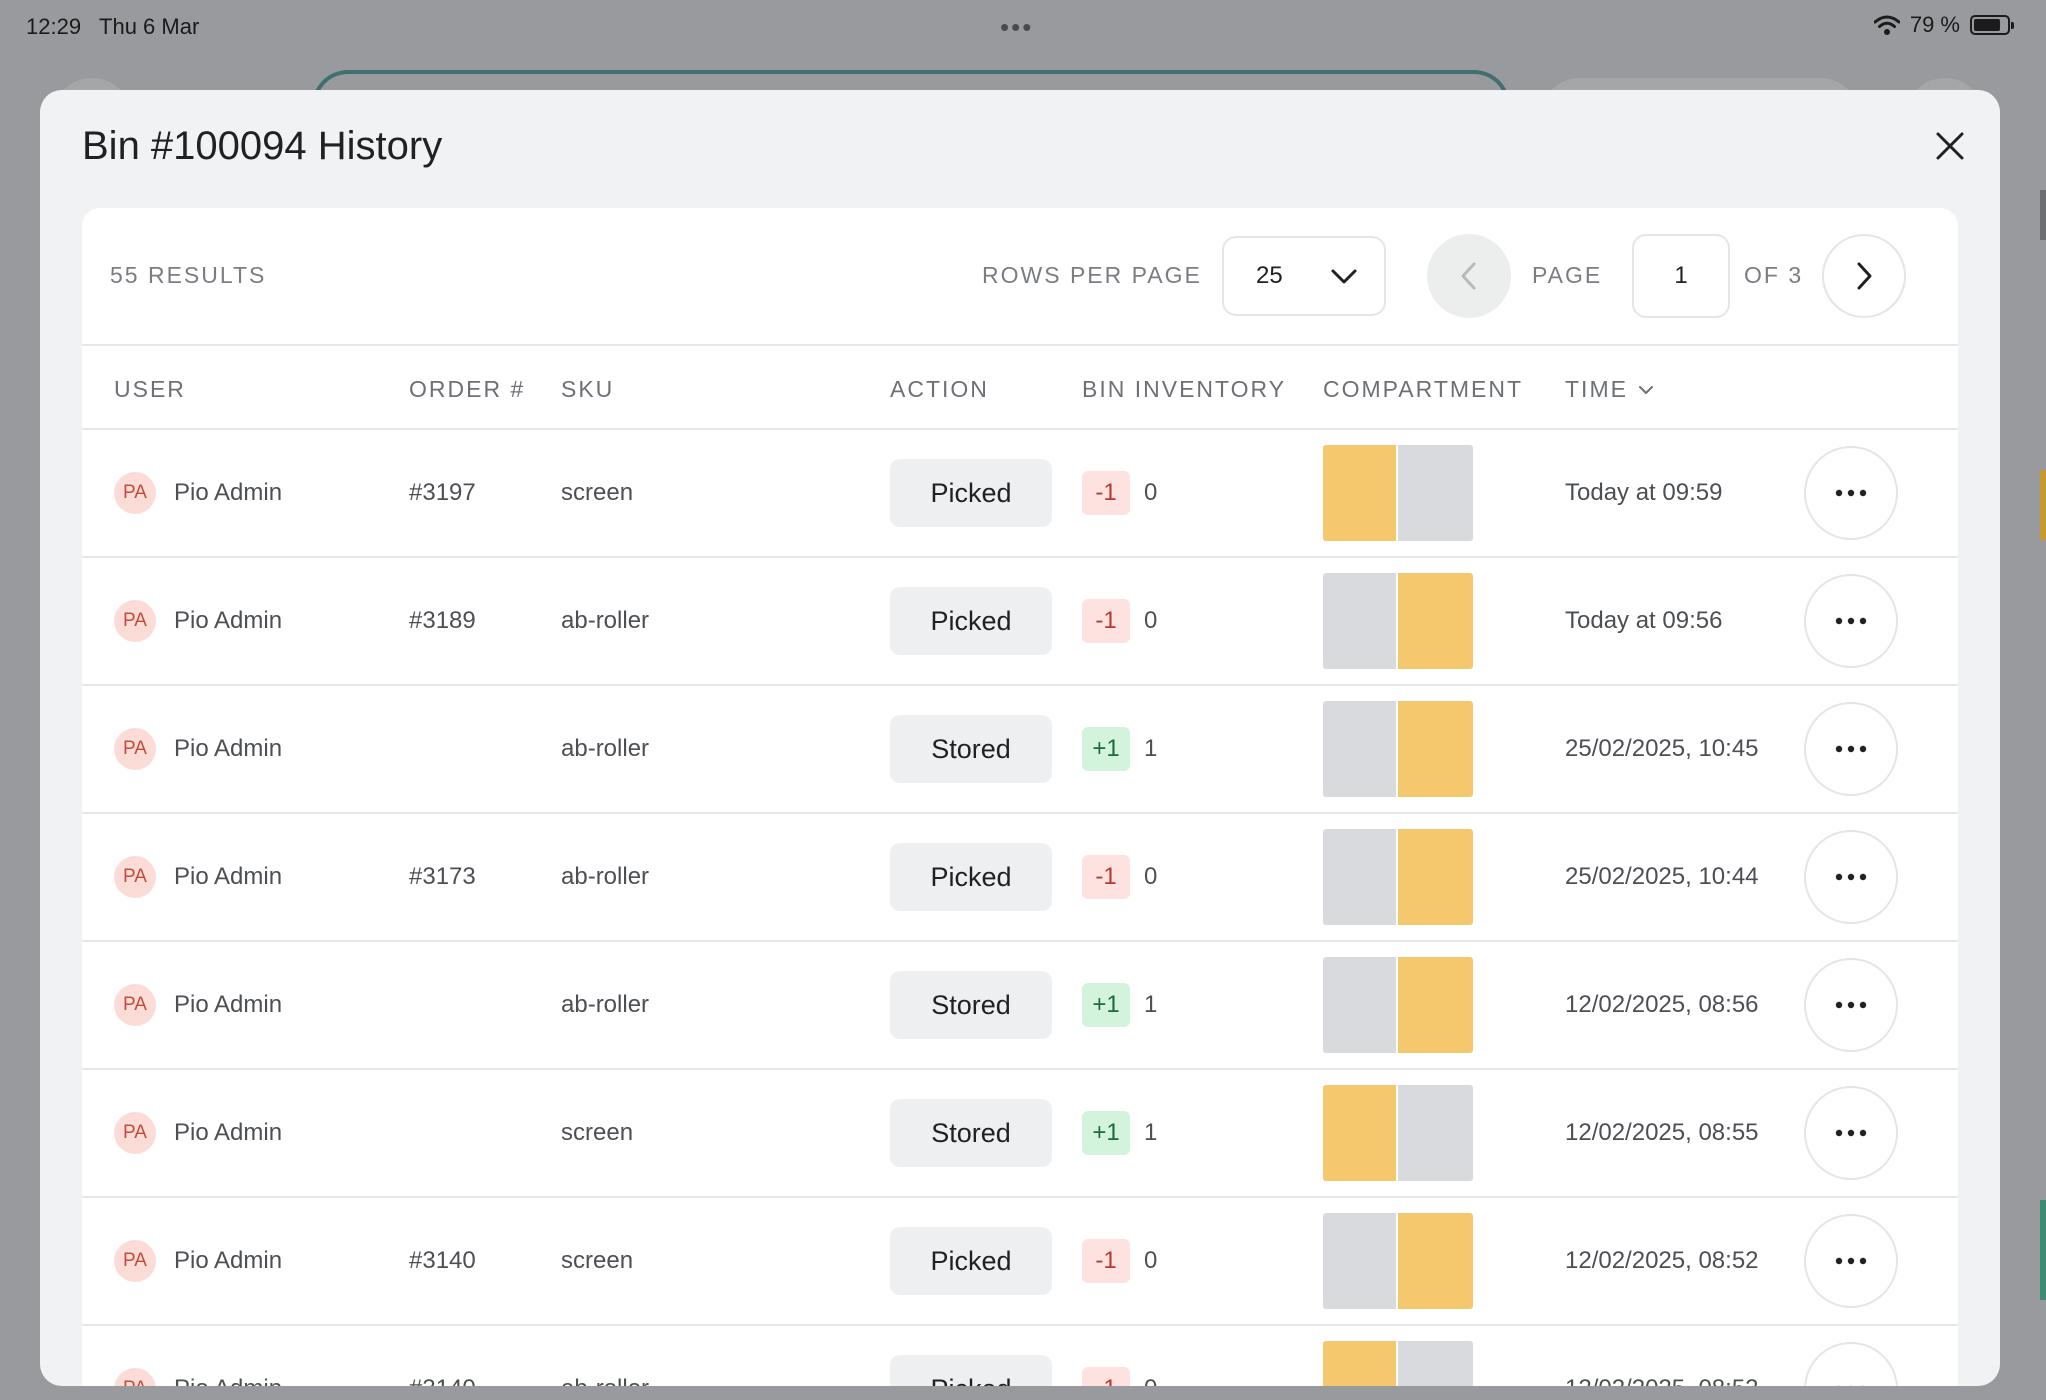 Image resolution: width=2046 pixels, height=1400 pixels. Describe the element at coordinates (149, 26) in the screenshot. I see `status-date: Thu 6 Mar` at that location.